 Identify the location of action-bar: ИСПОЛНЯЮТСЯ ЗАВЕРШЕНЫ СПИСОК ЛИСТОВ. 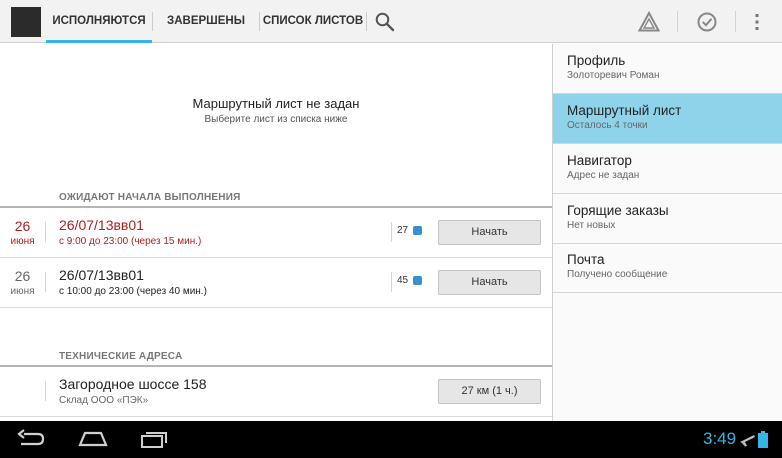
(391, 21).